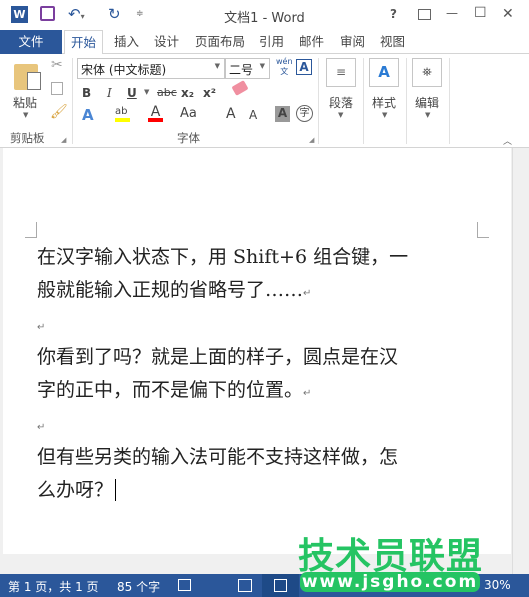 The width and height of the screenshot is (529, 597). I want to click on tab-design: 设计, so click(166, 42).